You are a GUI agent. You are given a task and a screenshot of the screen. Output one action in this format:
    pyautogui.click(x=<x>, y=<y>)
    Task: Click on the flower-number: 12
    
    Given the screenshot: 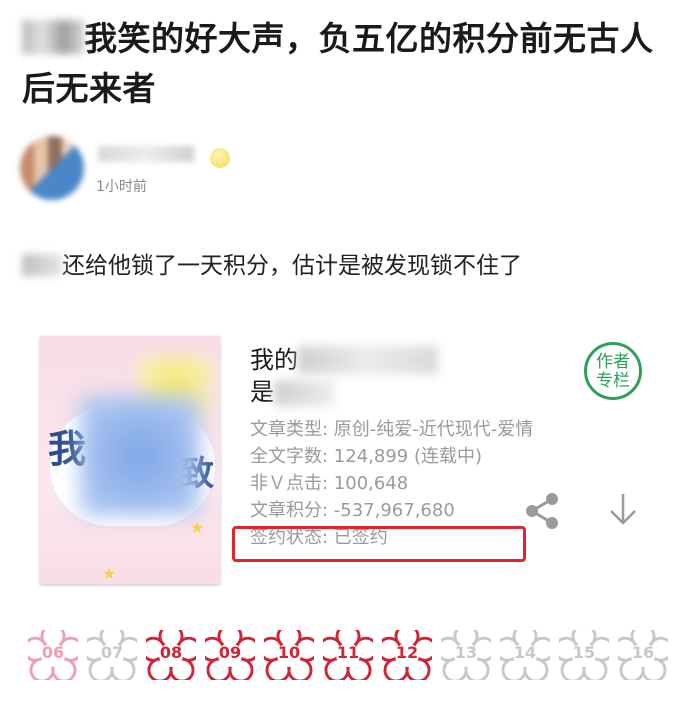 What is the action you would take?
    pyautogui.click(x=407, y=652)
    